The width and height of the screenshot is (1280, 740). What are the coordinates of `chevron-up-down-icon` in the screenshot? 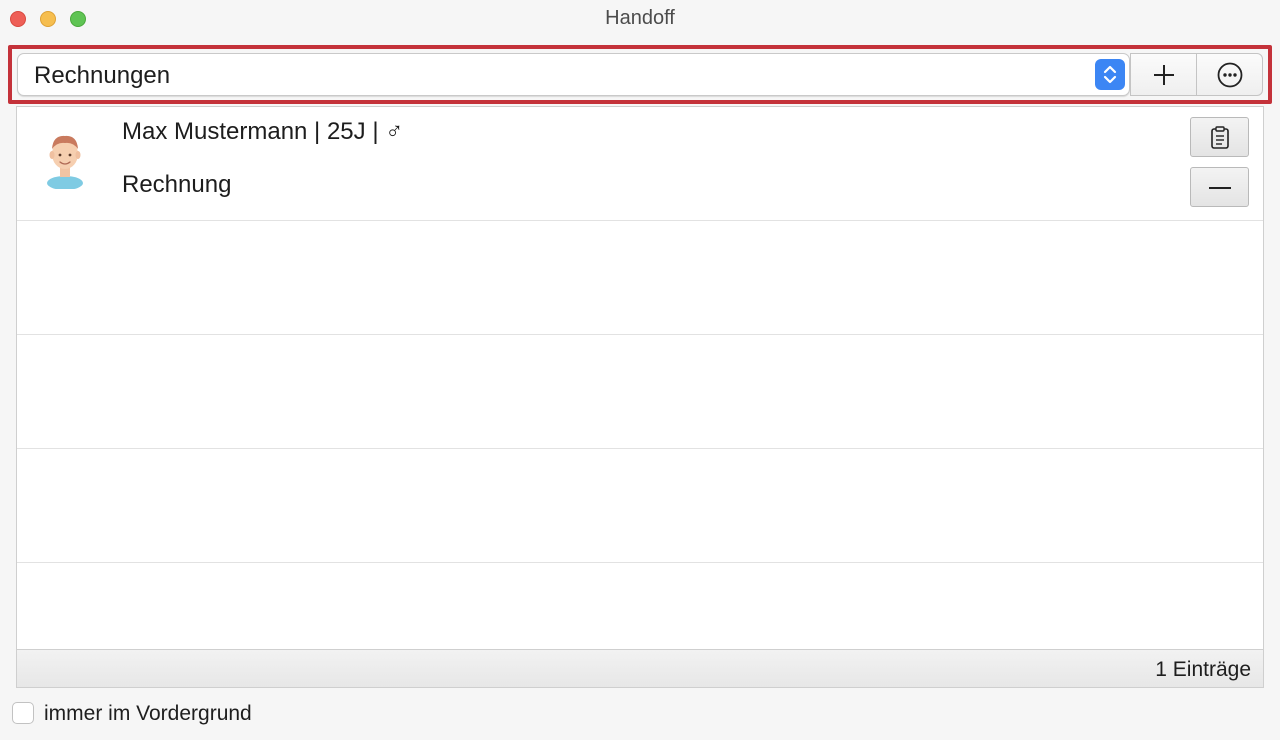 It's located at (1110, 74).